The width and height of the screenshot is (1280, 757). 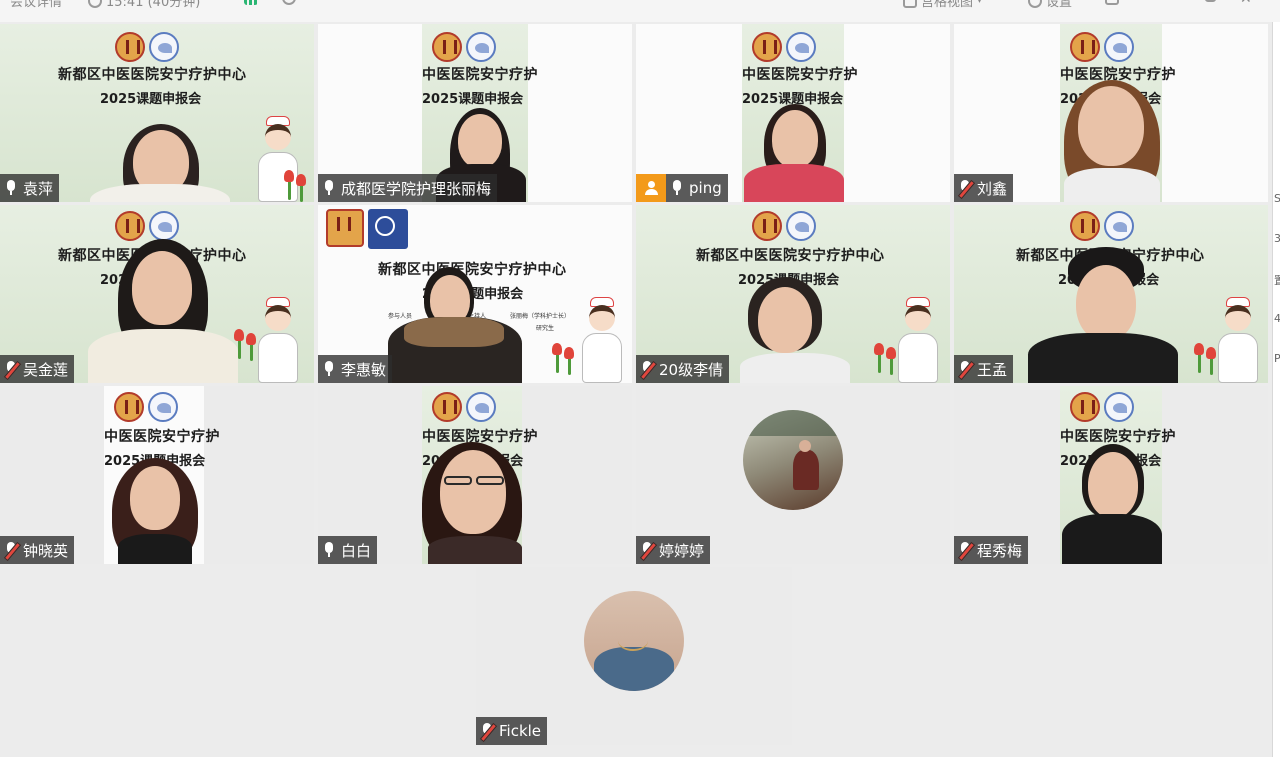 I want to click on duration-display: 15:41 (40分钟), so click(x=144, y=5).